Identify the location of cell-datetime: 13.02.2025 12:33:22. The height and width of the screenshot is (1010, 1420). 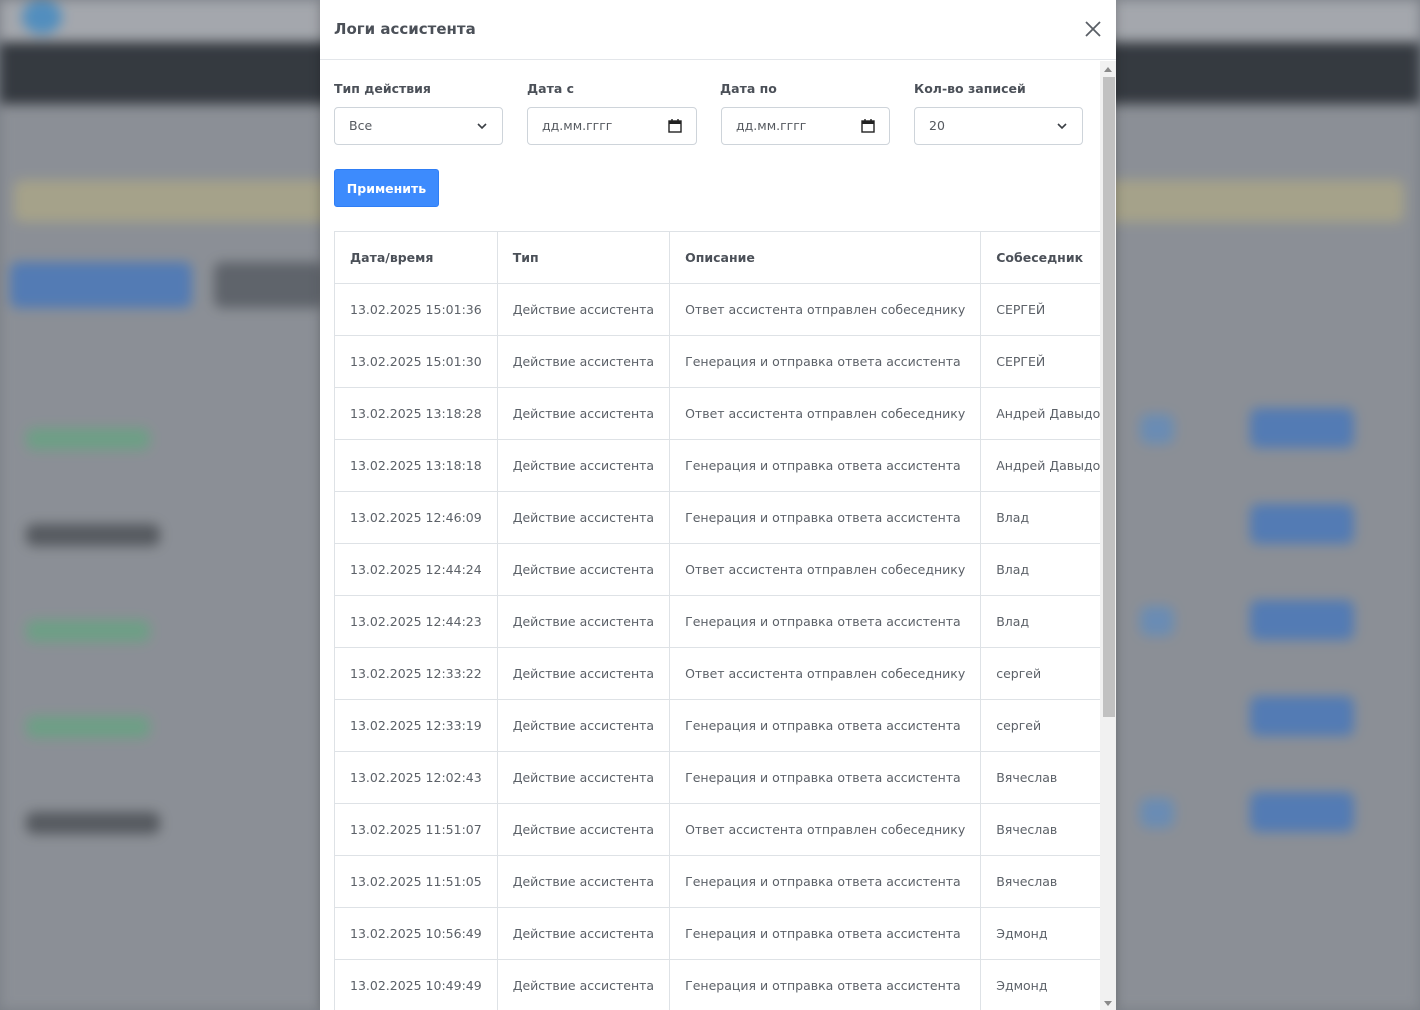
(416, 673).